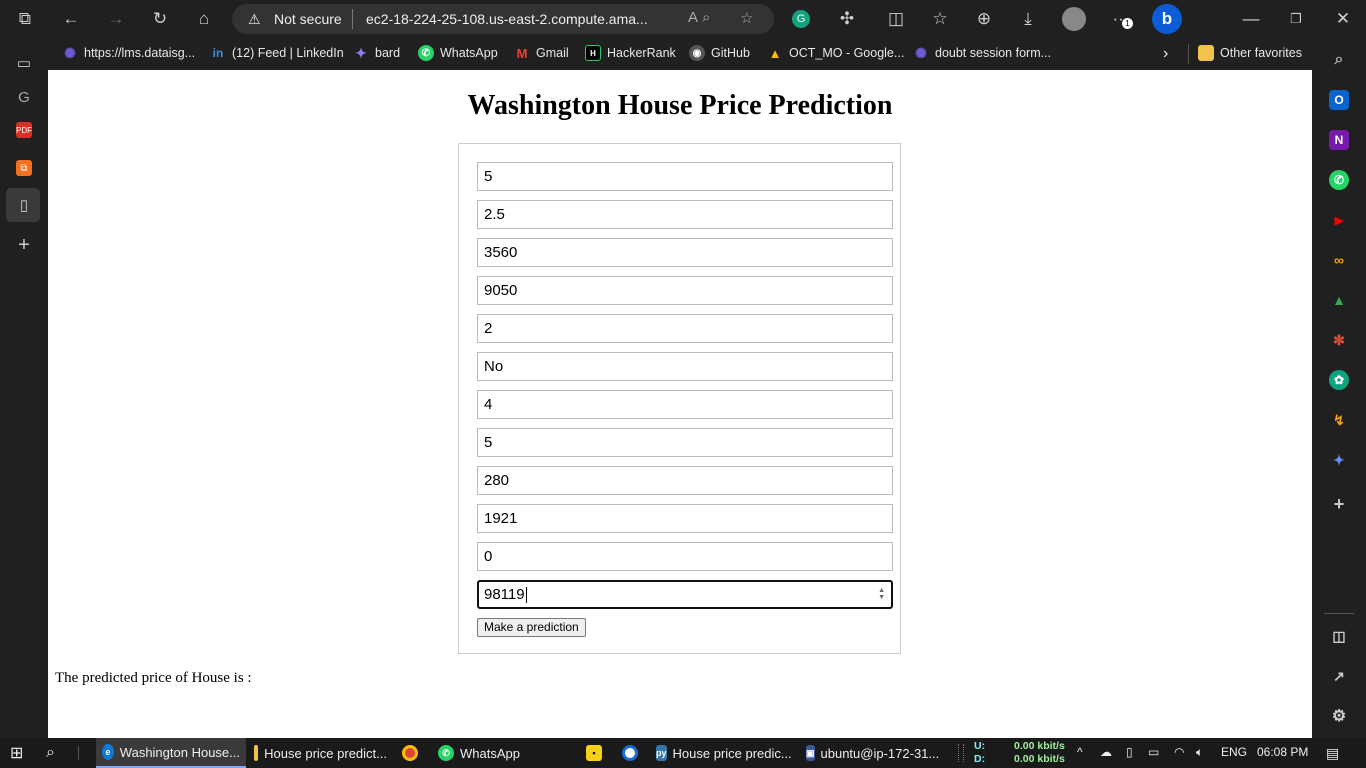 The image size is (1366, 768). What do you see at coordinates (881, 594) in the screenshot?
I see `number-spinner-icon: ▲ ▼` at bounding box center [881, 594].